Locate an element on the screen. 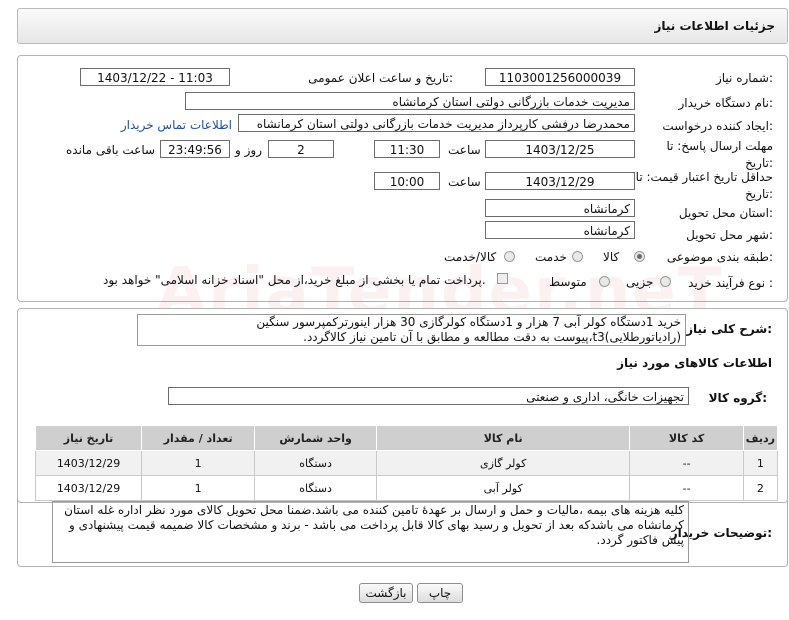 Image resolution: width=789 pixels, height=620 pixels. col-qty: تعداد / مقدار is located at coordinates (198, 438).